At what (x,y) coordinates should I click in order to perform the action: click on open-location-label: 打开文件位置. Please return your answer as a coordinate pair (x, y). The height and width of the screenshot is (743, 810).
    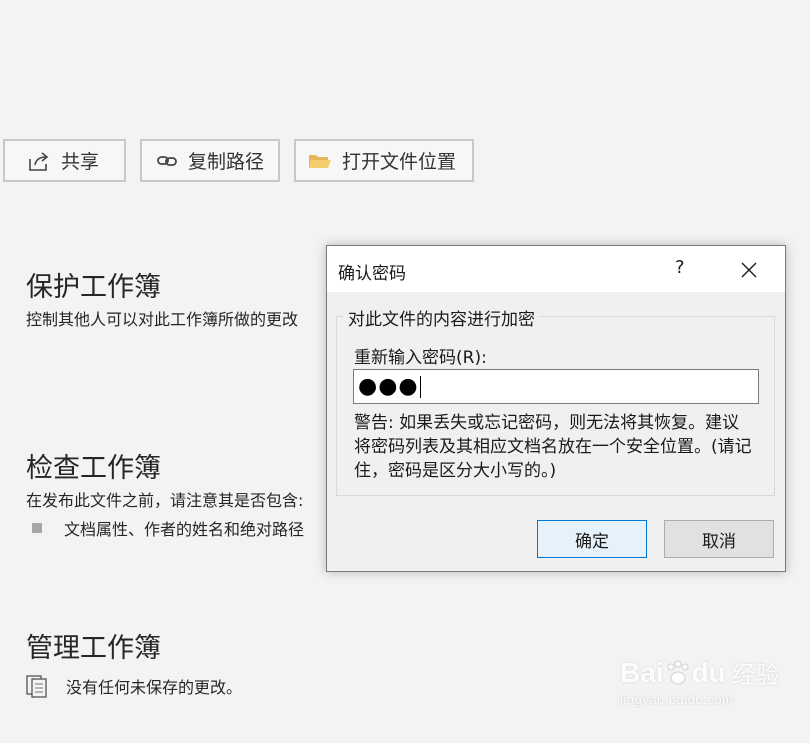
    Looking at the image, I should click on (399, 162).